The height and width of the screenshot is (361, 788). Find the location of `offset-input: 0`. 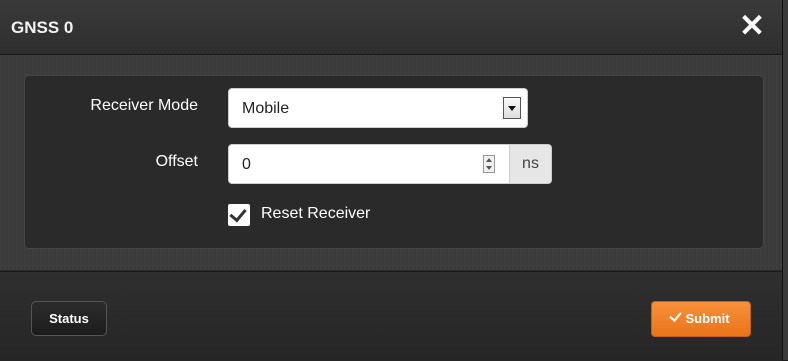

offset-input: 0 is located at coordinates (369, 164).